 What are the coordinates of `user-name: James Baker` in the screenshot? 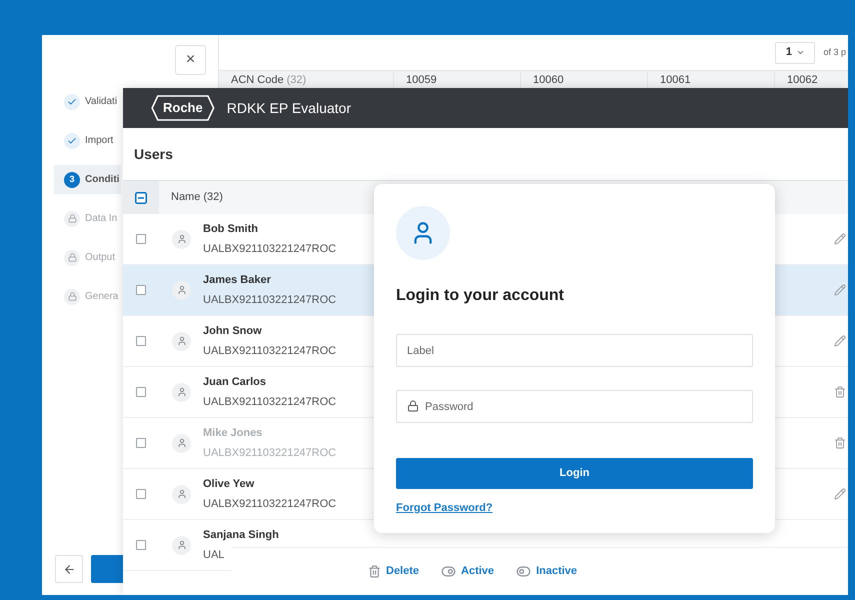 It's located at (237, 280).